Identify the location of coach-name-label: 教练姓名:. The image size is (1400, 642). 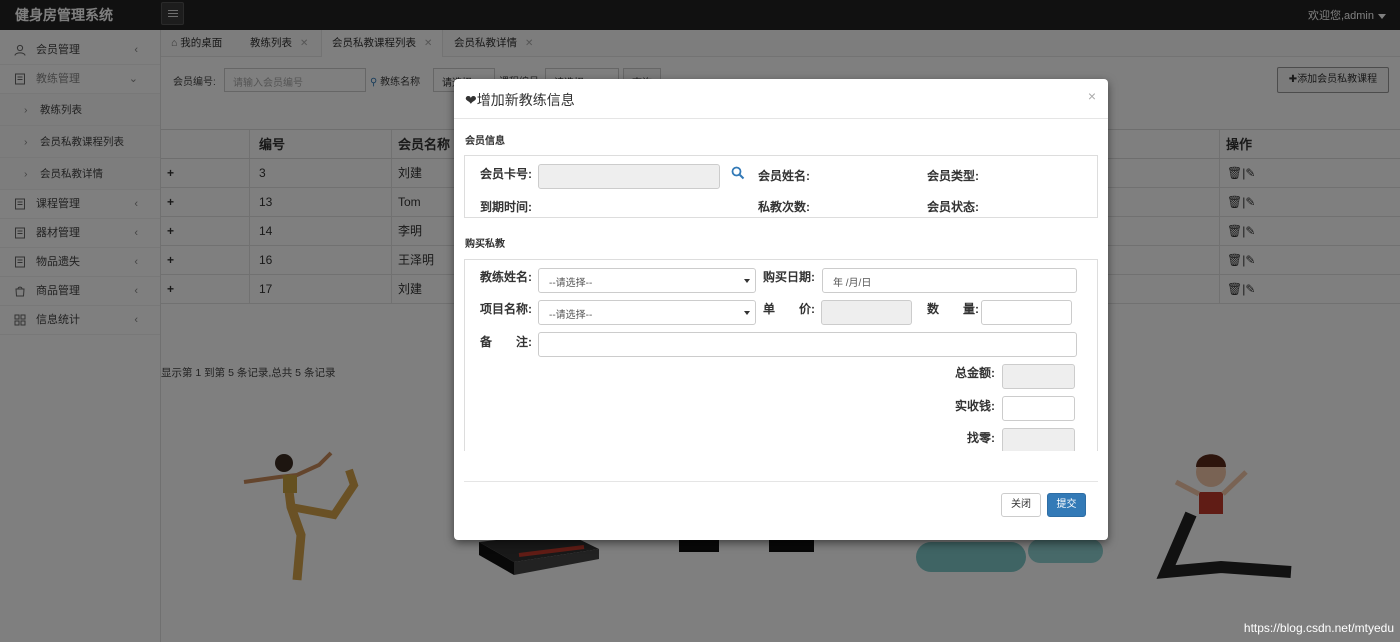
(506, 277).